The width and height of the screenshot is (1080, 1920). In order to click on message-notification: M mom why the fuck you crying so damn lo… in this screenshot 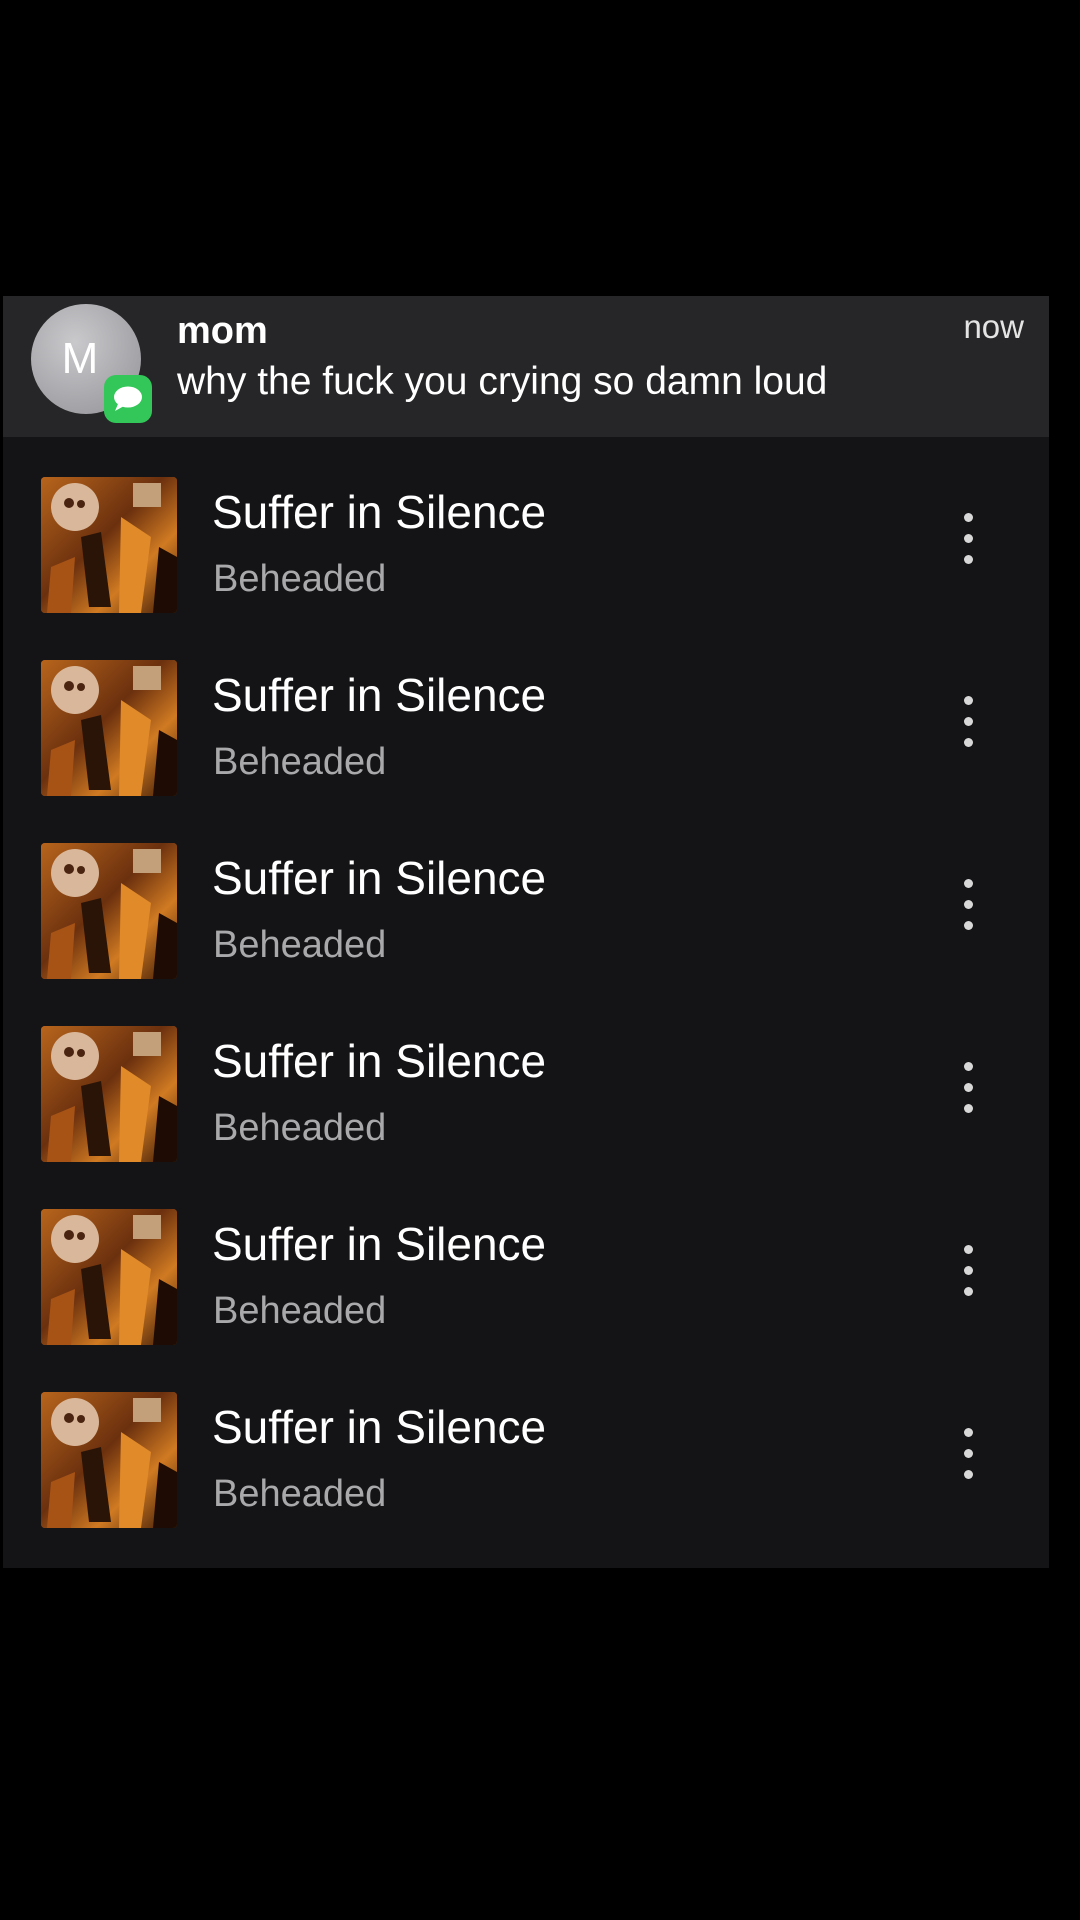, I will do `click(526, 366)`.